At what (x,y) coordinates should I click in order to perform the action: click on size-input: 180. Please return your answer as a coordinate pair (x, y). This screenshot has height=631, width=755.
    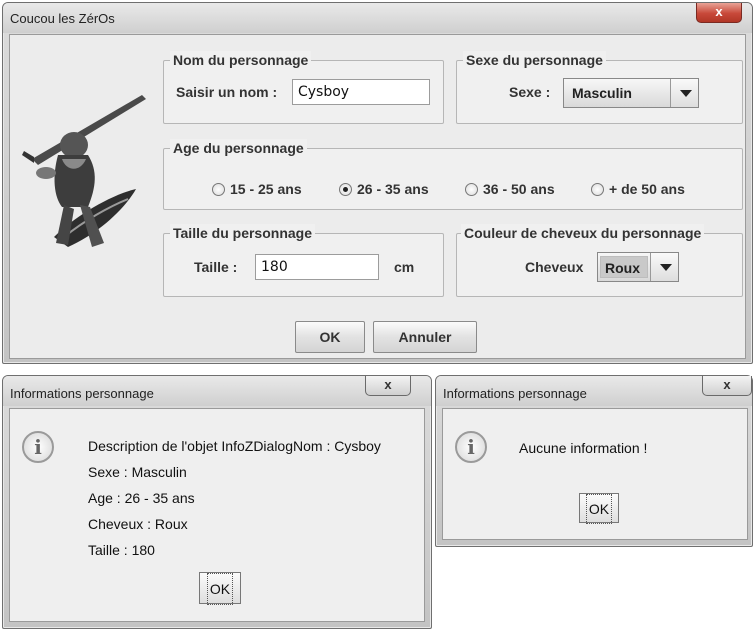
    Looking at the image, I should click on (317, 267).